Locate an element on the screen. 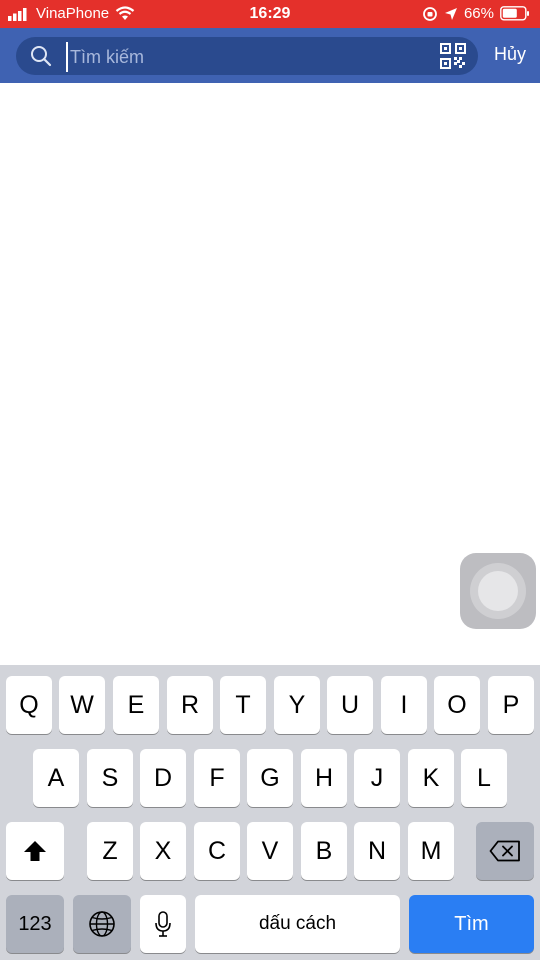  delete-key is located at coordinates (505, 851).